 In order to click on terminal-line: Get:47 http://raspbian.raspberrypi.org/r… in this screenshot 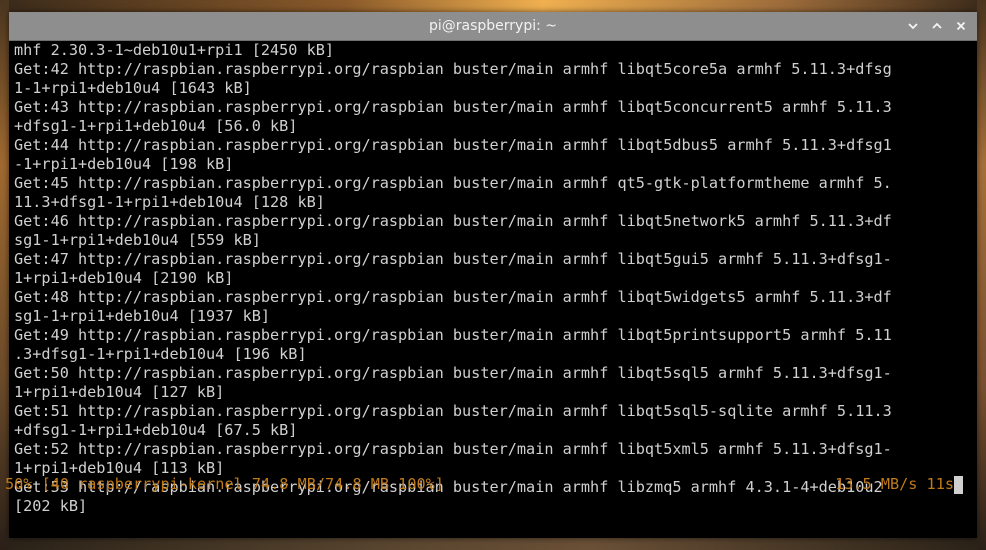, I will do `click(453, 259)`.